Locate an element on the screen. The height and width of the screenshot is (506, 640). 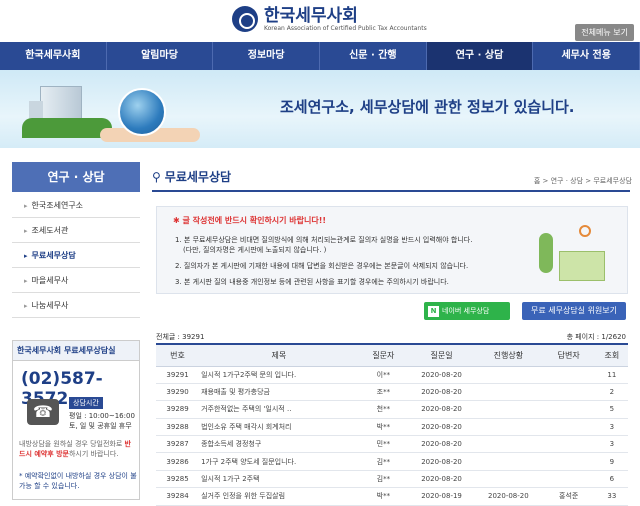
sidebar-menu: 한국조세연구소 조세도서관 무료세무상담 마을세무사 나눔세무사 is located at coordinates (76, 255).